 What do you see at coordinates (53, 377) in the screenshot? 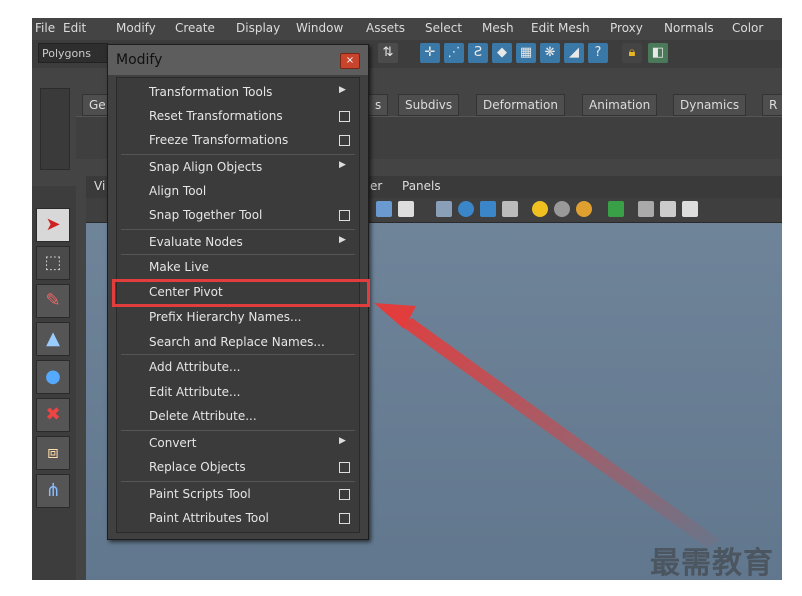
I see `sphere-icon: ●` at bounding box center [53, 377].